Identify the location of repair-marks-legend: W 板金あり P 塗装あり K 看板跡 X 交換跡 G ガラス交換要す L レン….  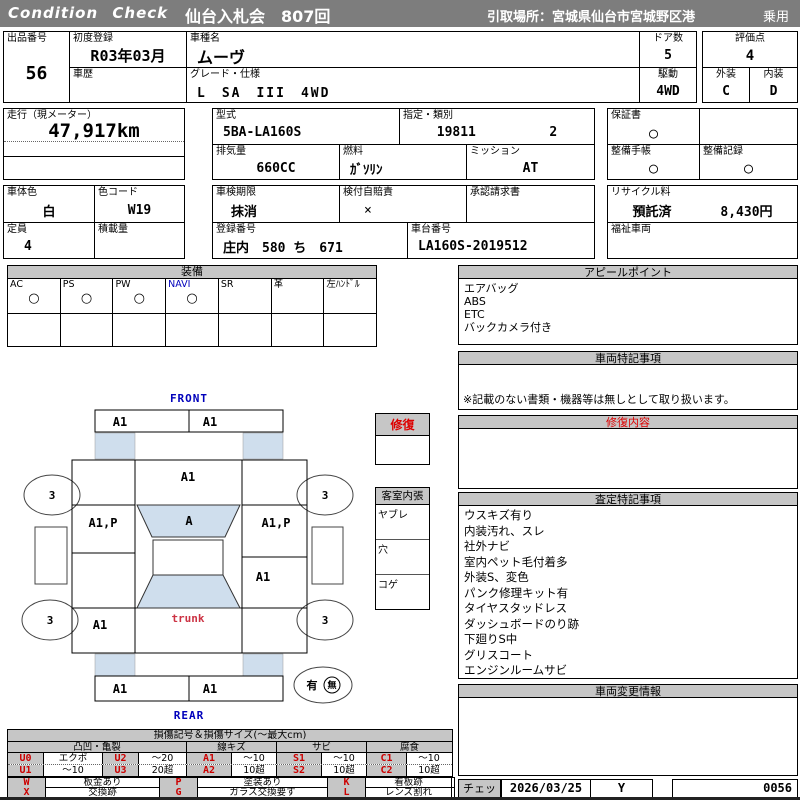
(231, 788).